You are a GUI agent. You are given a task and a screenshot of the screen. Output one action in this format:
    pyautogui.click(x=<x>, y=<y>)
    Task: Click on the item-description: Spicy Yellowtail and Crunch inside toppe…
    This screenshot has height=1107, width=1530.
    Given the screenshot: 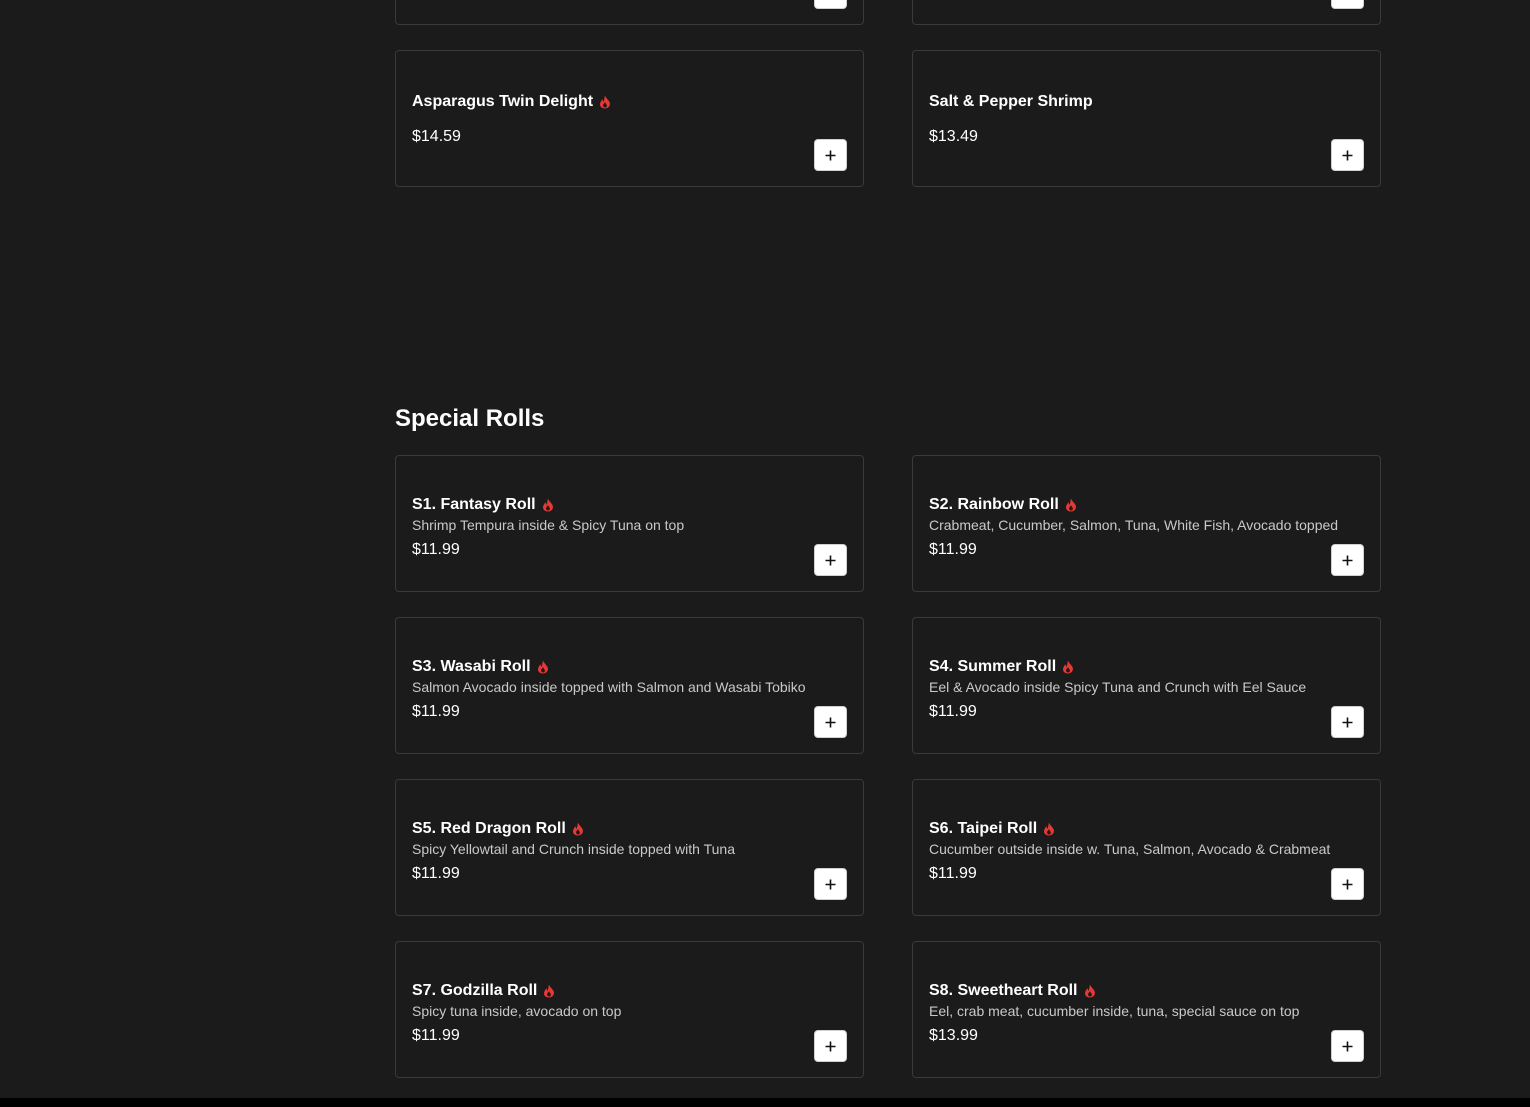 What is the action you would take?
    pyautogui.click(x=573, y=849)
    